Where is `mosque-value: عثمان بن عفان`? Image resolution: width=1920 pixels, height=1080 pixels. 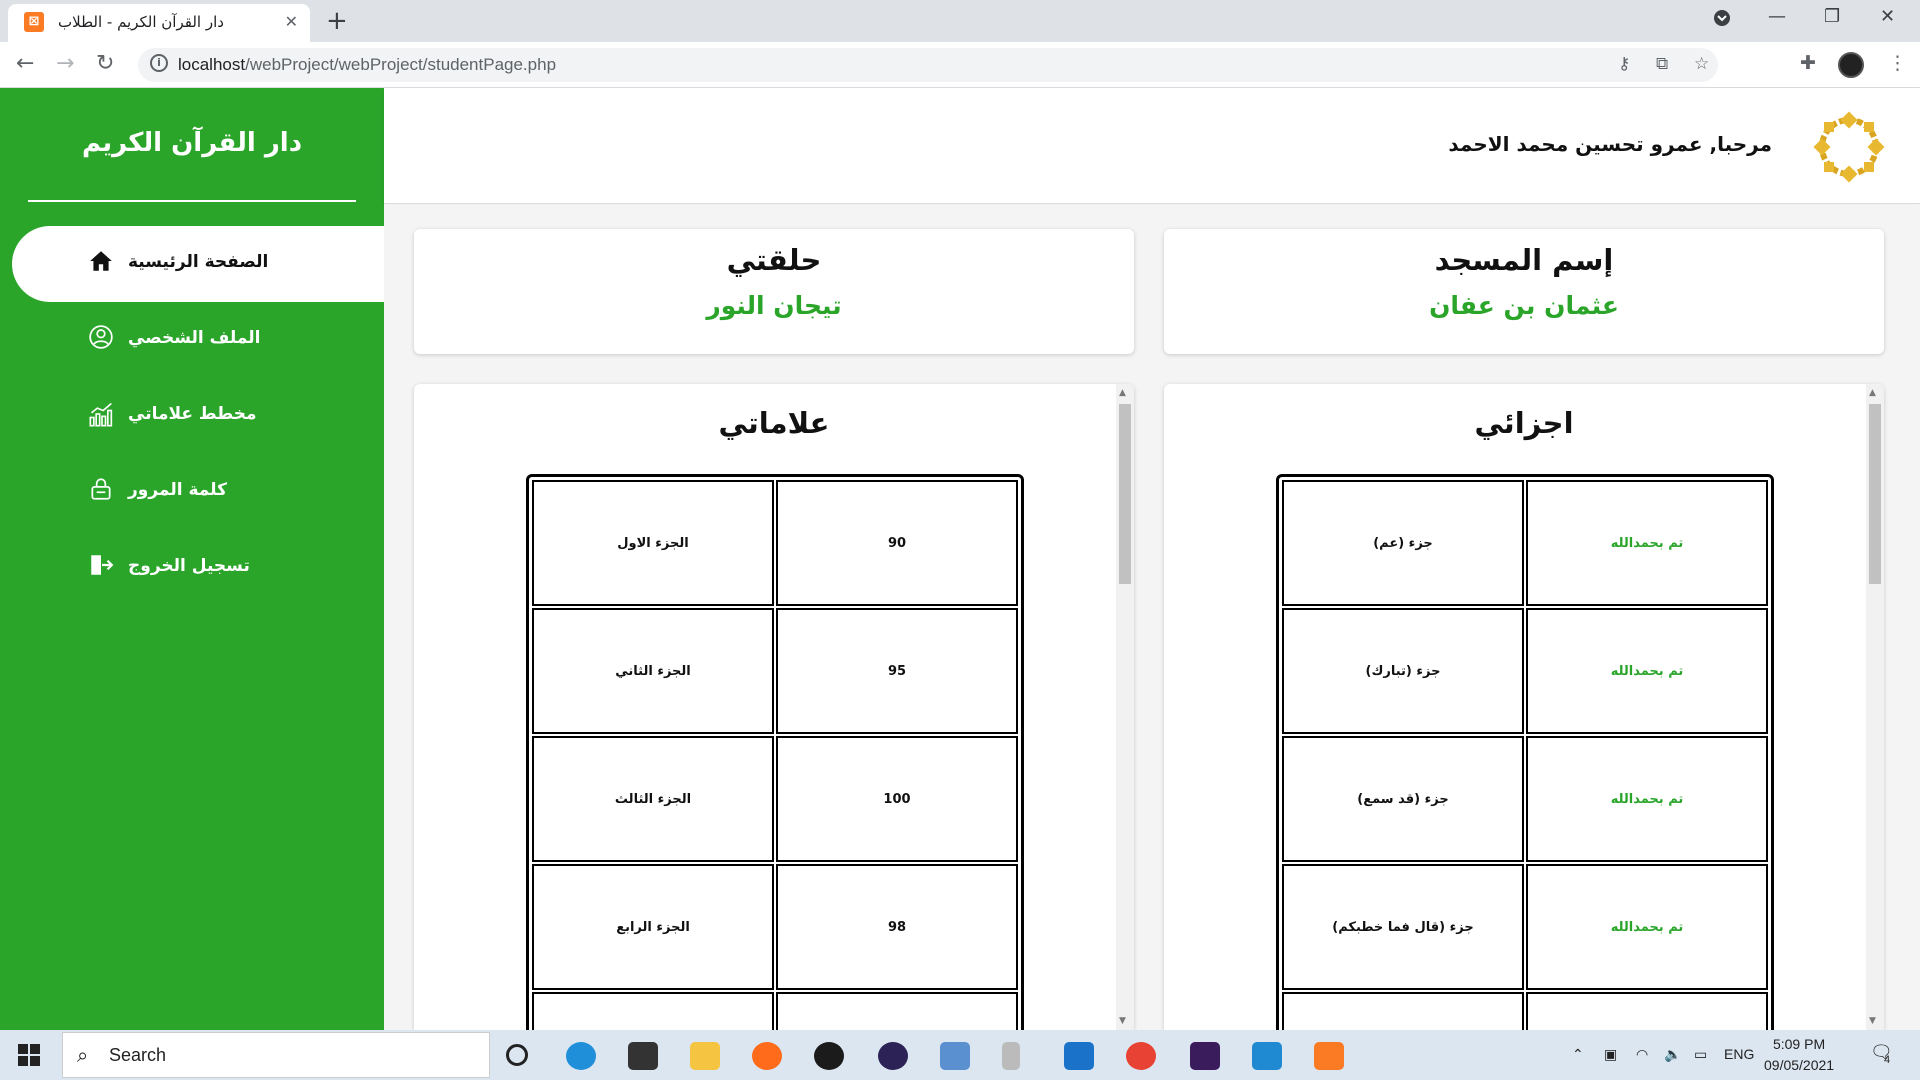
mosque-value: عثمان بن عفان is located at coordinates (1524, 305).